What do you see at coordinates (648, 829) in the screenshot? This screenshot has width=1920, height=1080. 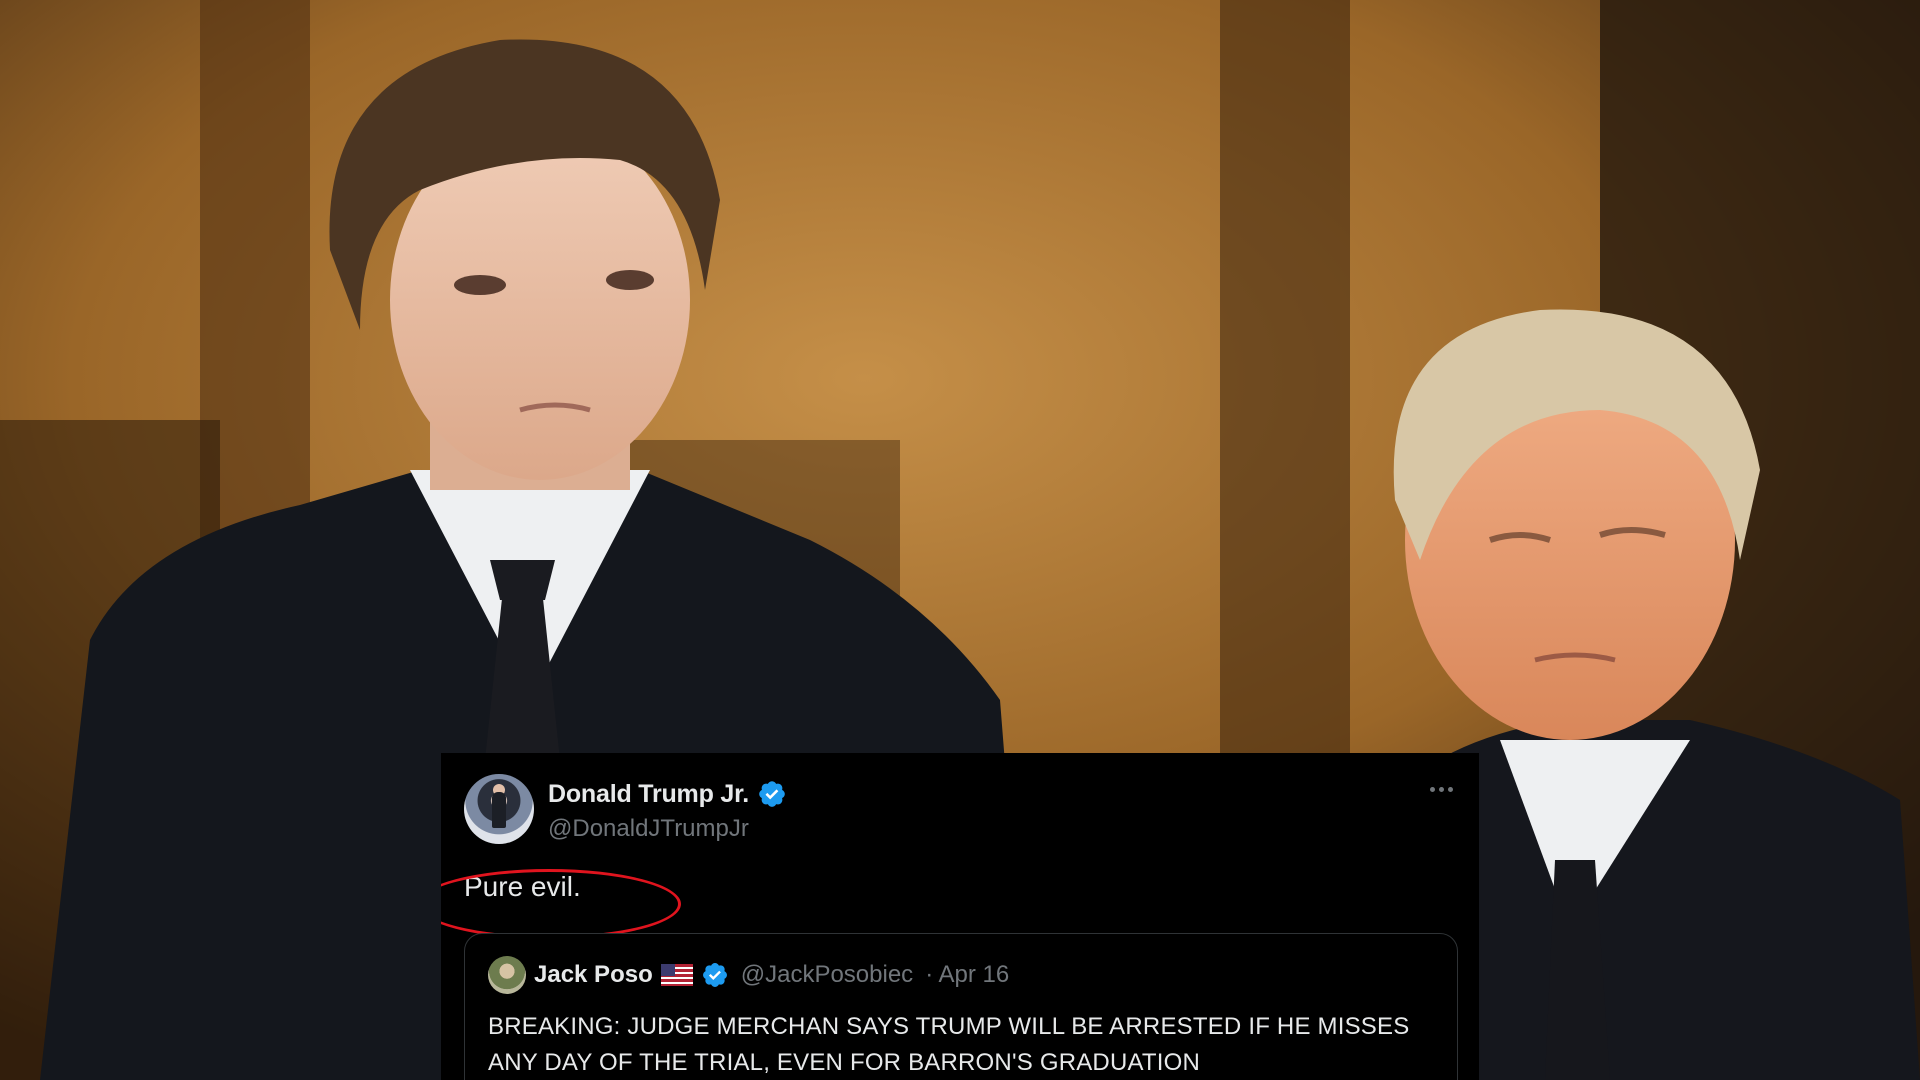 I see `author-handle: @DonaldJTrumpJr` at bounding box center [648, 829].